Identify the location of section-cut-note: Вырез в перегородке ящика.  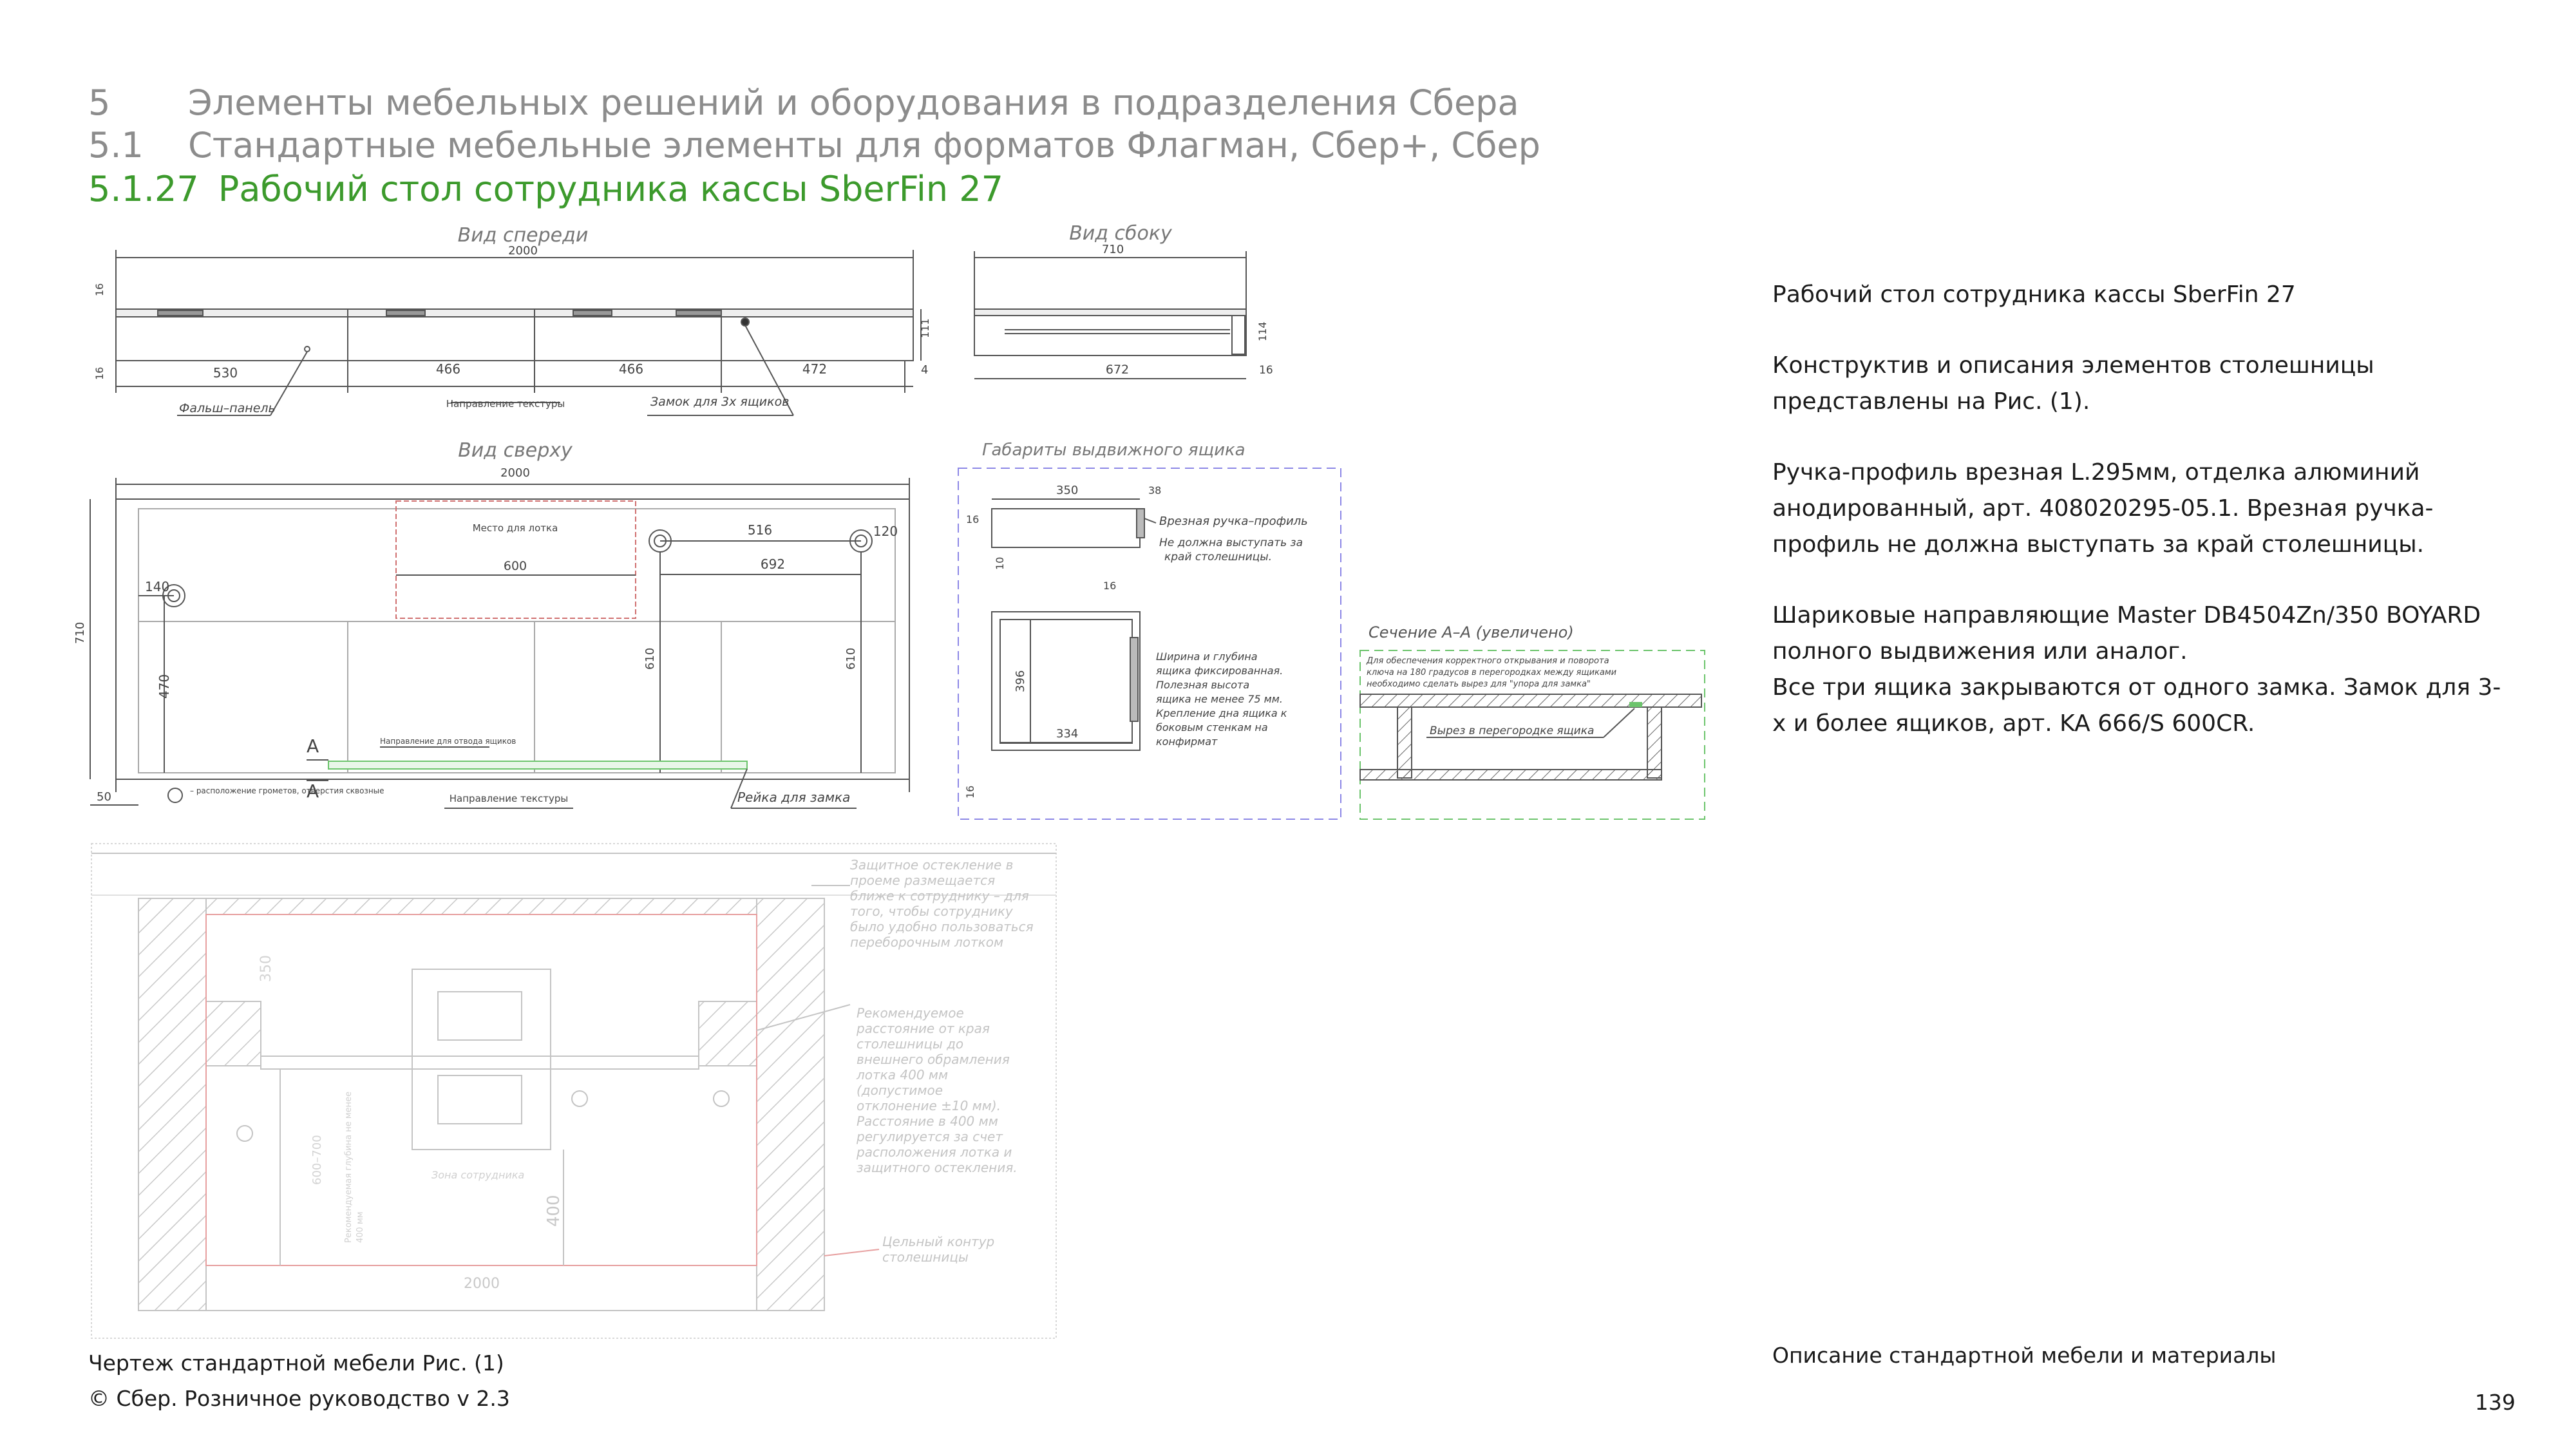
(1512, 730).